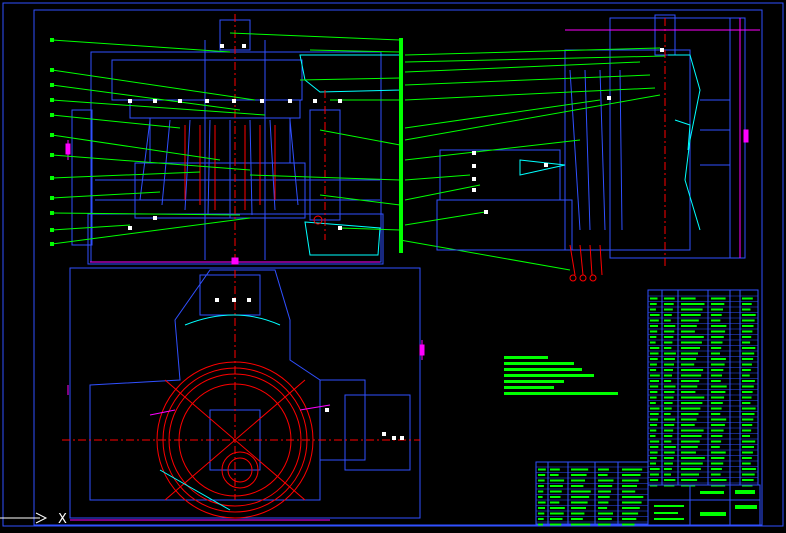 The width and height of the screenshot is (786, 533). What do you see at coordinates (62, 519) in the screenshot?
I see `ucs-x-axis-label: X` at bounding box center [62, 519].